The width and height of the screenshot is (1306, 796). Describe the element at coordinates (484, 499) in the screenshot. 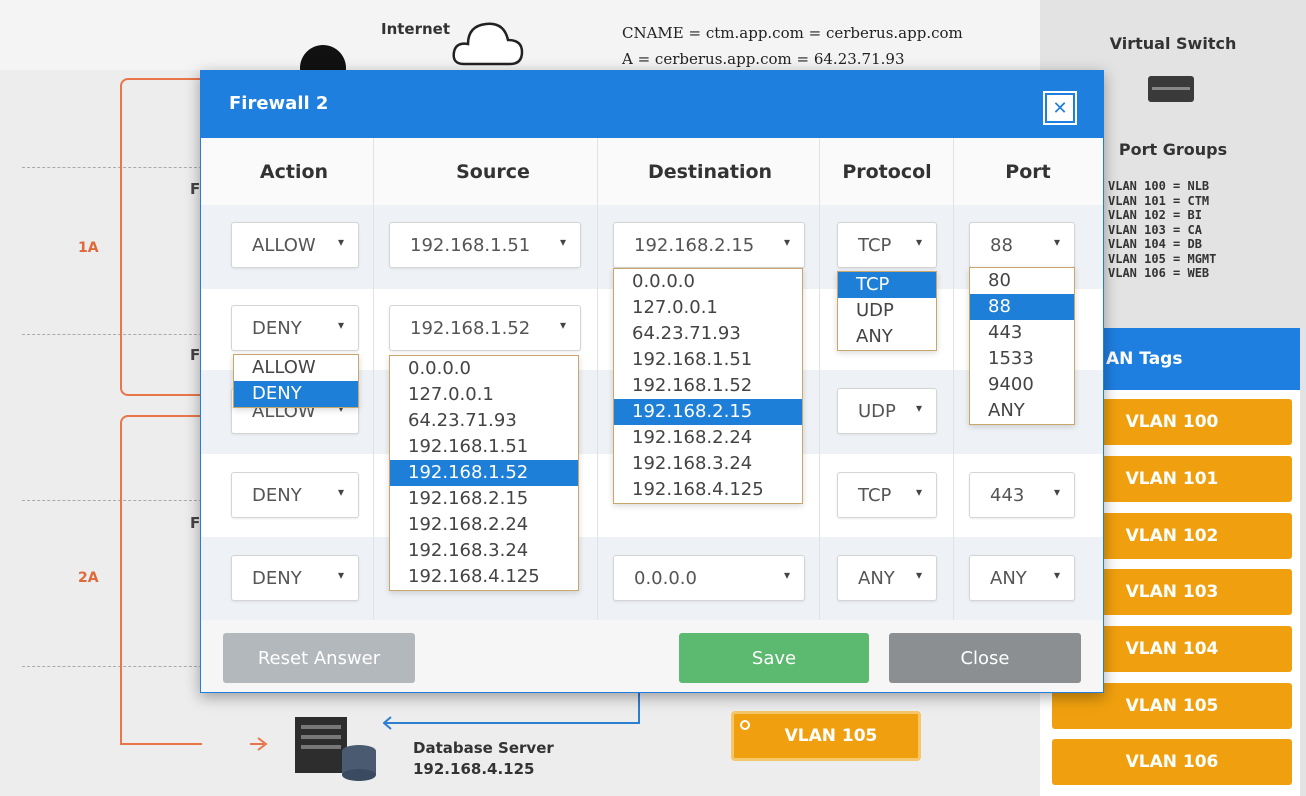

I see `dropdown-option: 192.168.2.15` at that location.